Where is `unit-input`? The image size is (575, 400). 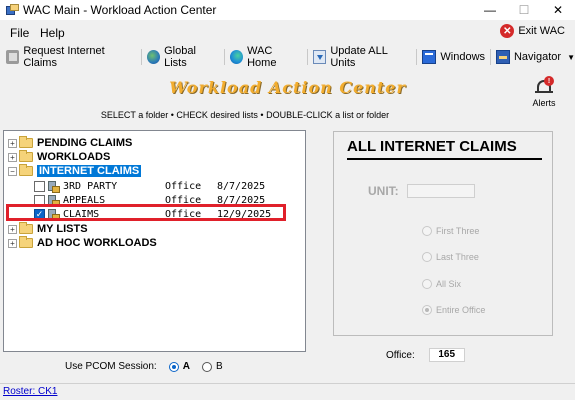
unit-input is located at coordinates (440, 191).